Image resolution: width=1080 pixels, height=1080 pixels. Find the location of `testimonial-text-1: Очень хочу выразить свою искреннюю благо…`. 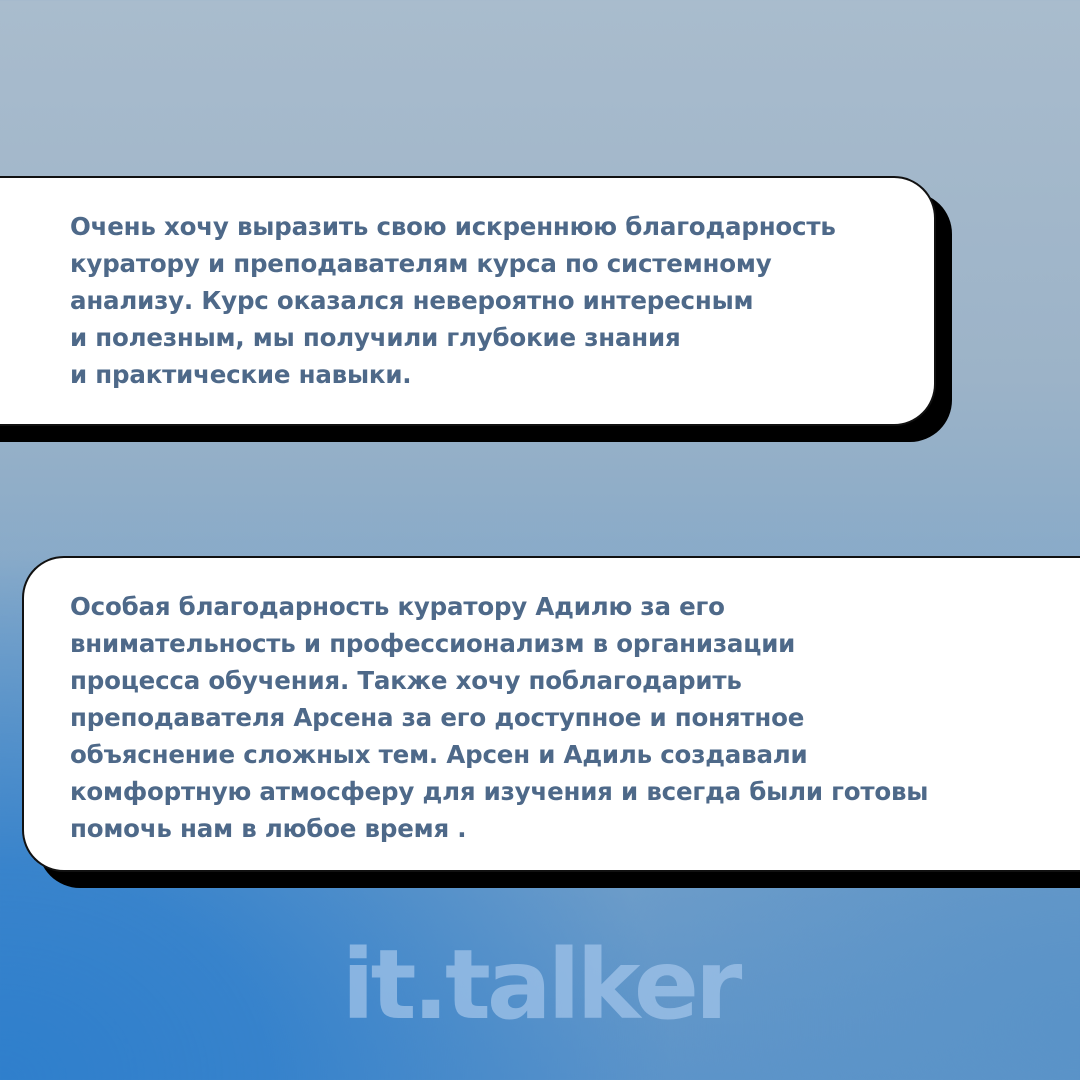

testimonial-text-1: Очень хочу выразить свою искреннюю благо… is located at coordinates (453, 300).